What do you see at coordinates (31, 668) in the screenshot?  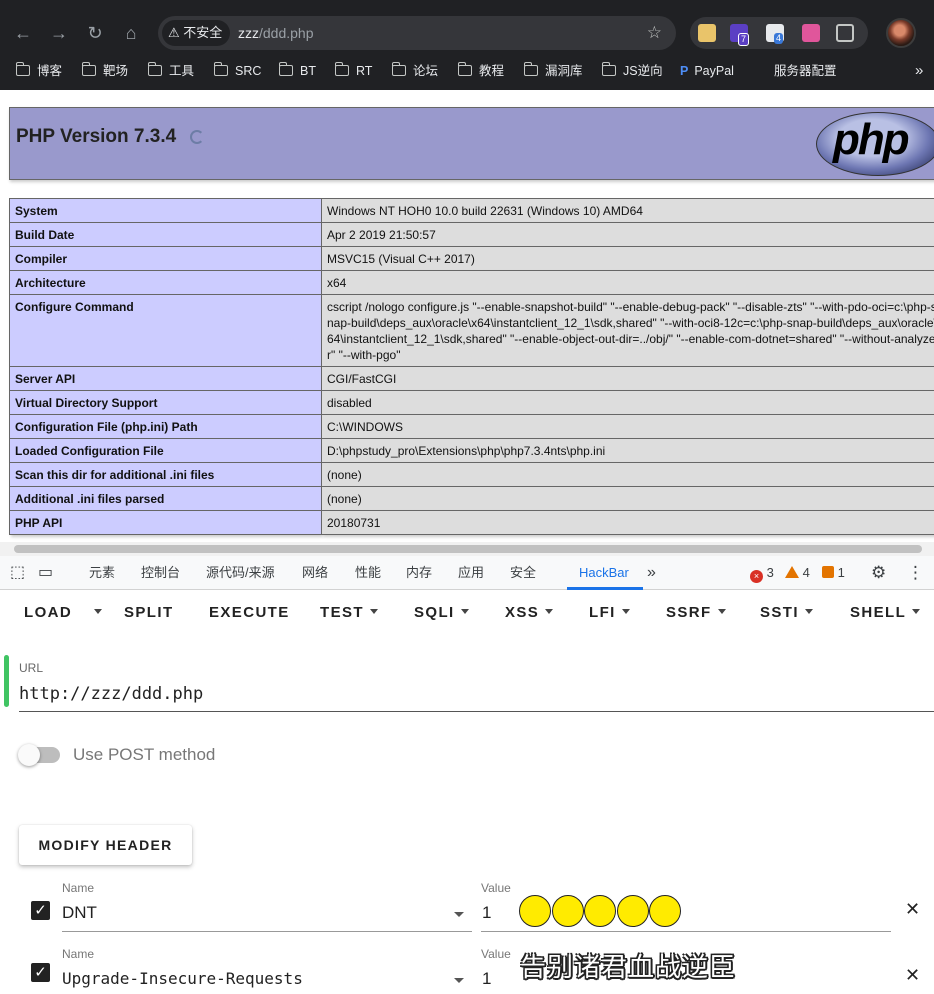 I see `url-label: URL` at bounding box center [31, 668].